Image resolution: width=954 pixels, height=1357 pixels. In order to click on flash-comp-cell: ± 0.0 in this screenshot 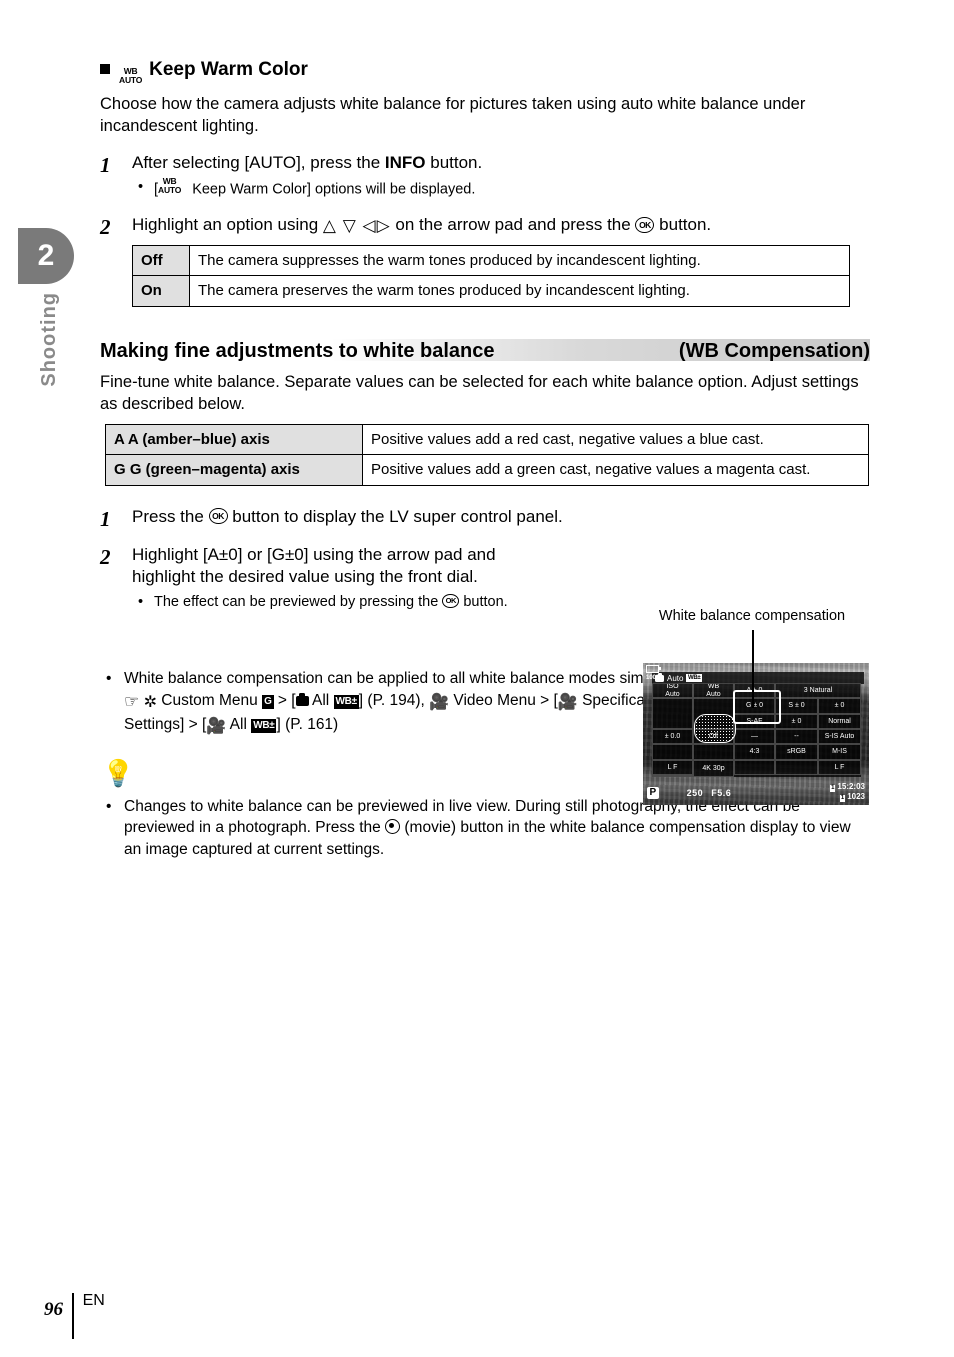, I will do `click(672, 736)`.